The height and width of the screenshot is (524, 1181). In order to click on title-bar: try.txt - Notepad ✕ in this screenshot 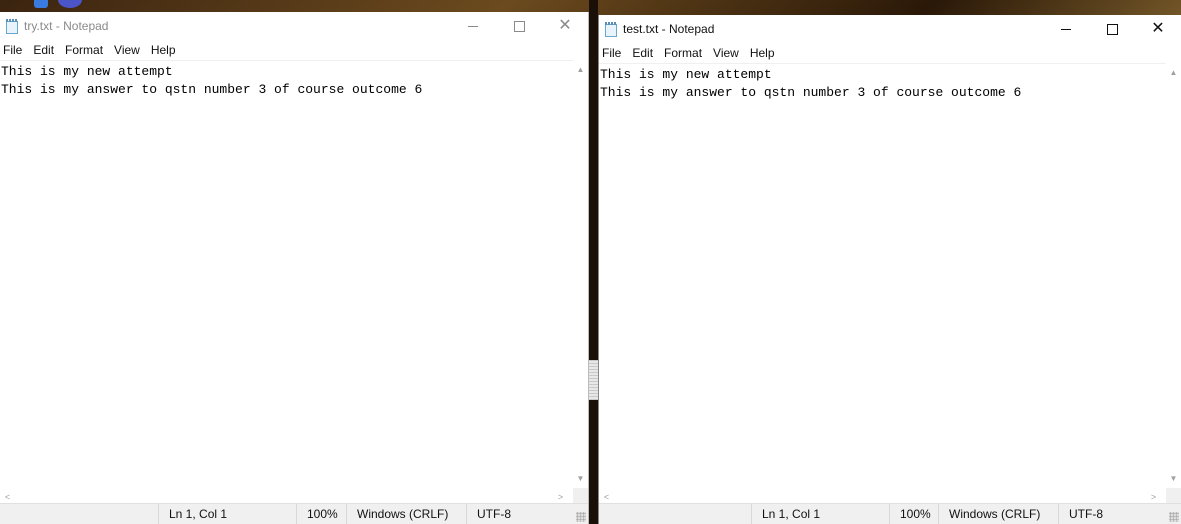, I will do `click(294, 26)`.